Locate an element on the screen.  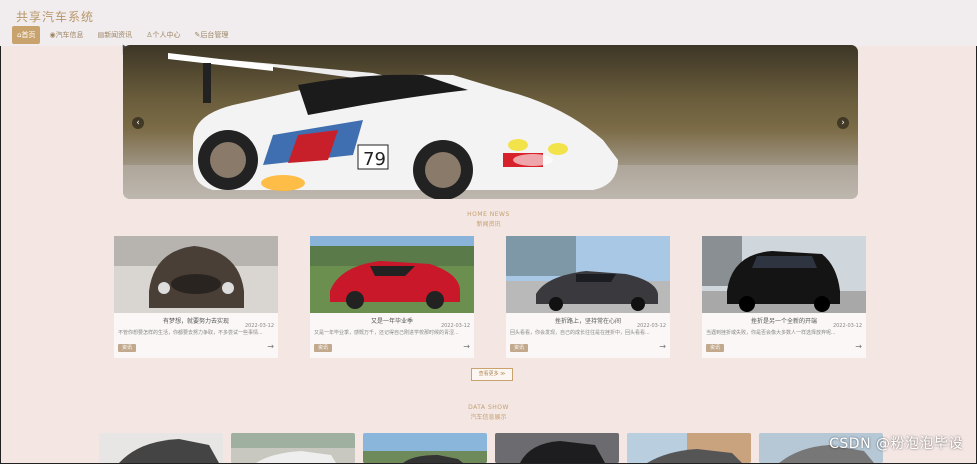
csdn-watermark: CSDN @粉泡泡毕设 is located at coordinates (896, 444).